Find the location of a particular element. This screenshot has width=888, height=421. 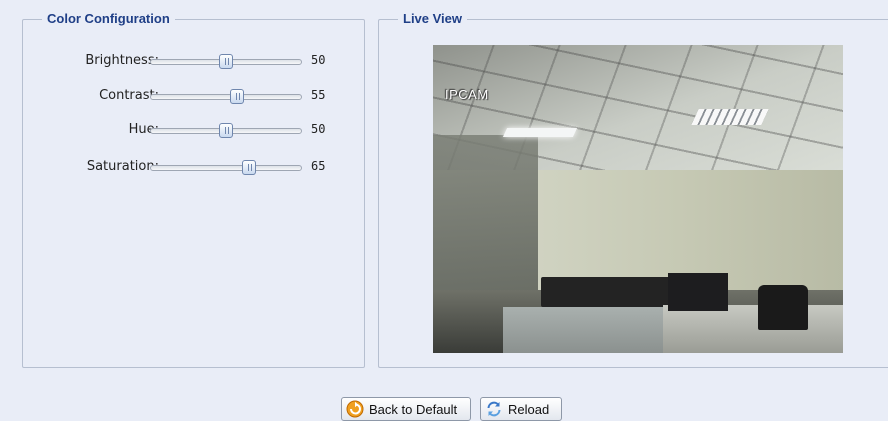

contrast-slider-thumb is located at coordinates (236, 96).